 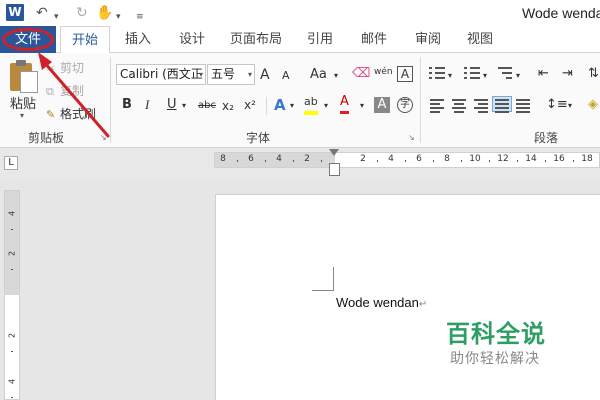 I want to click on undo-icon: ↶, so click(x=42, y=13).